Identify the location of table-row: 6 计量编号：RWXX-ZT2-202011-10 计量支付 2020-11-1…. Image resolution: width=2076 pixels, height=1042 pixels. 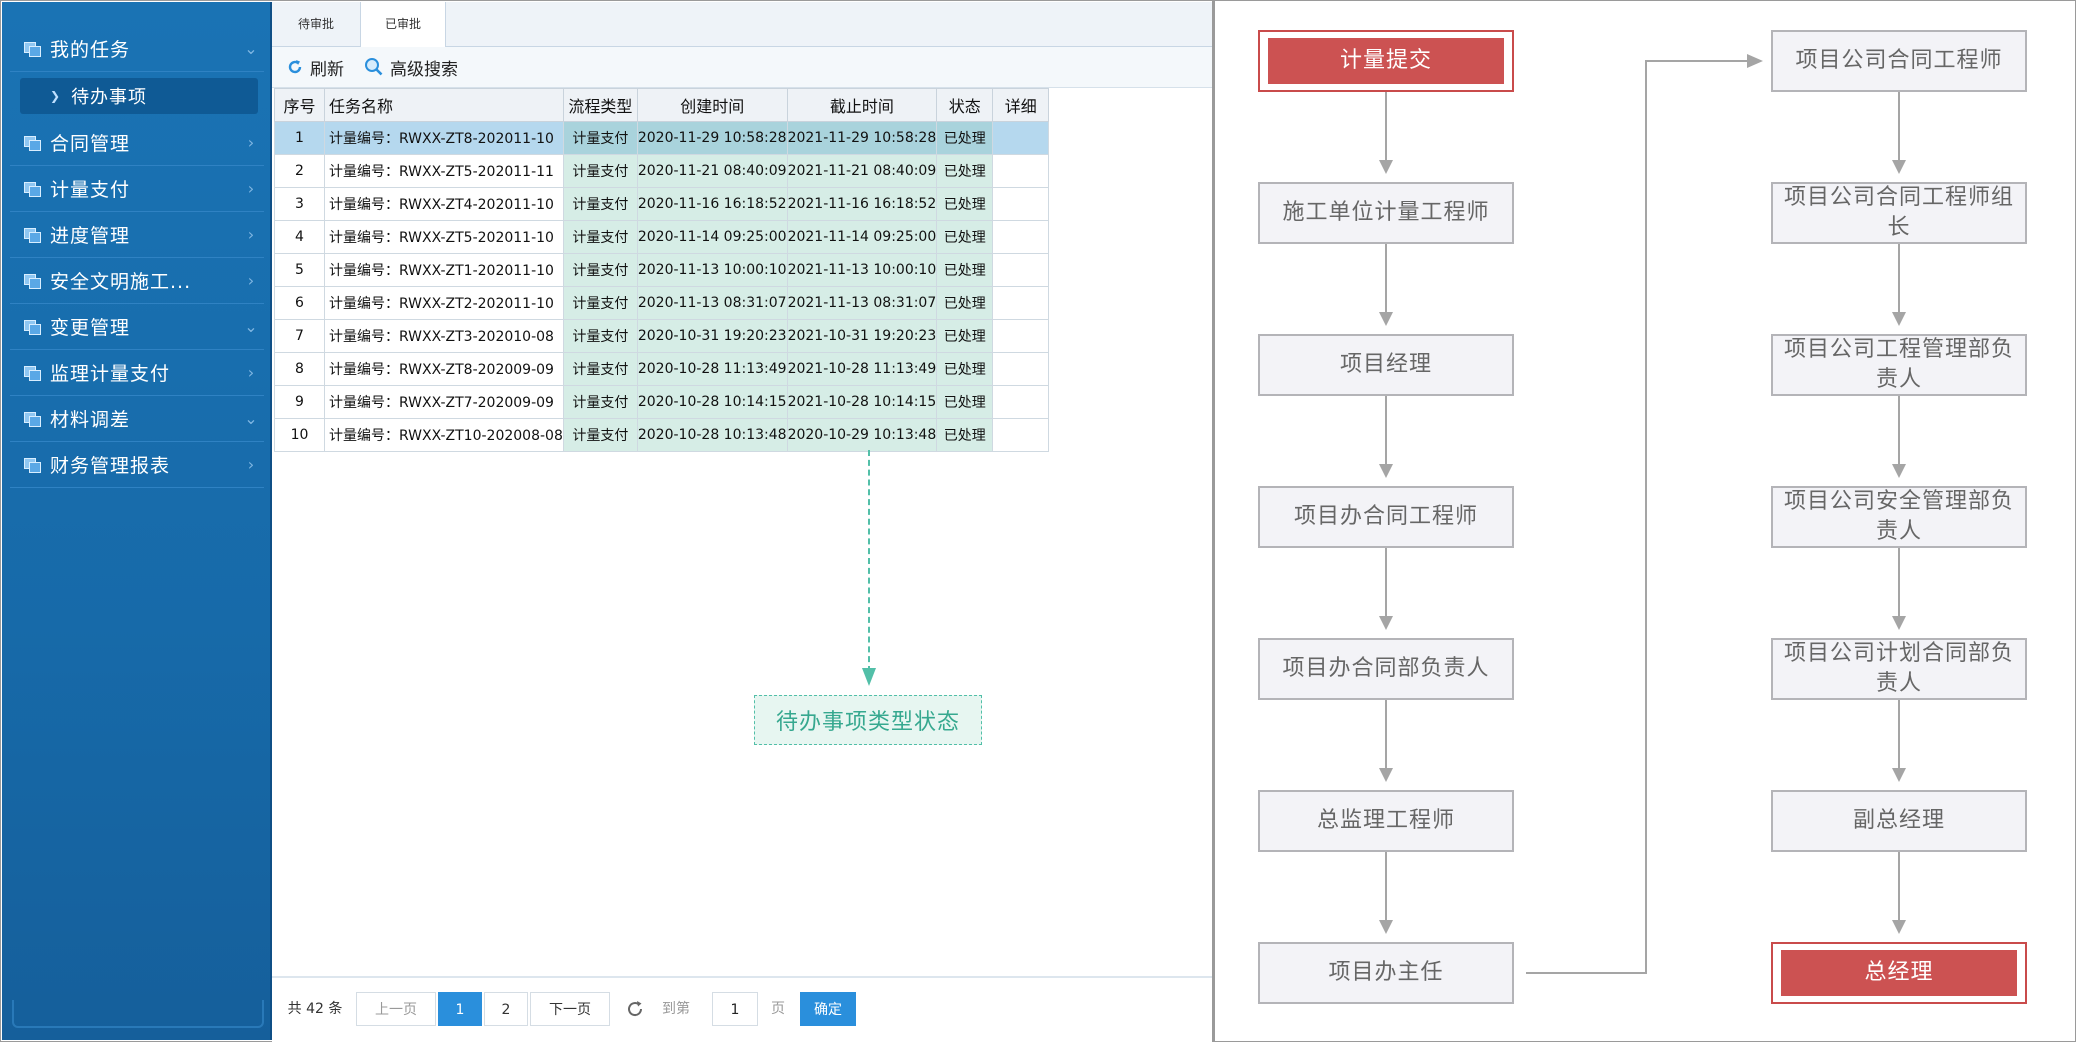
(662, 303).